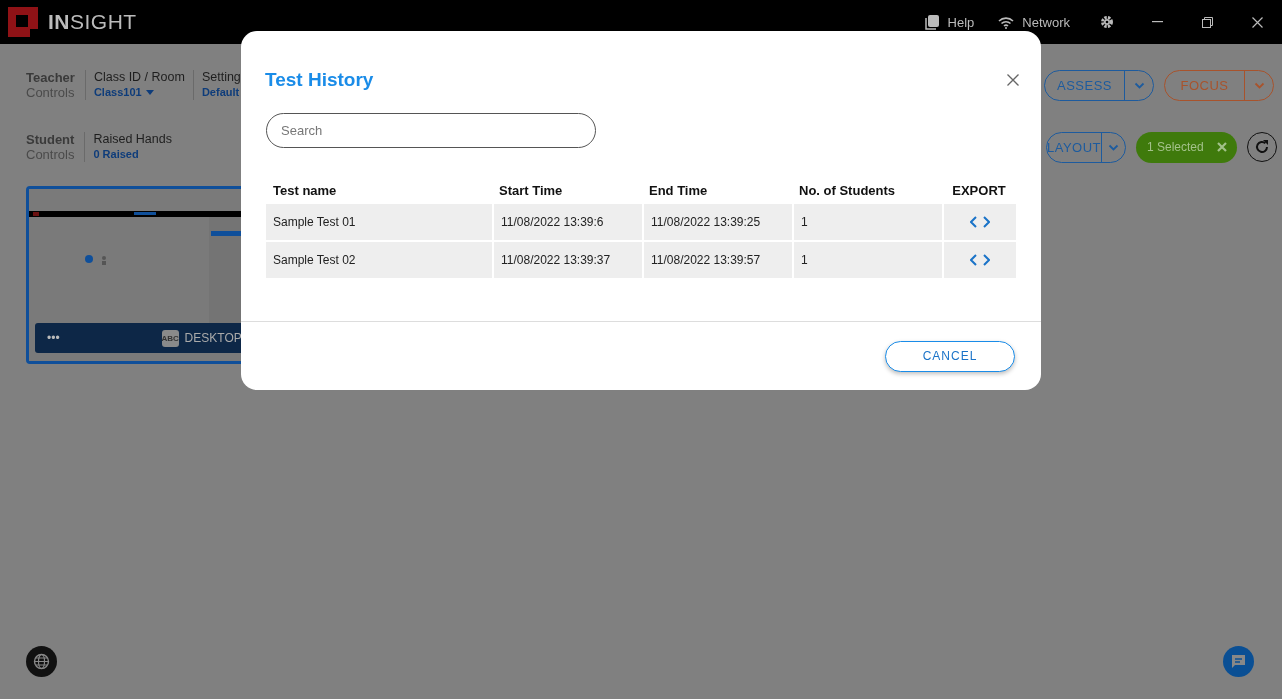 The image size is (1282, 699). Describe the element at coordinates (1238, 661) in the screenshot. I see `chat-icon` at that location.